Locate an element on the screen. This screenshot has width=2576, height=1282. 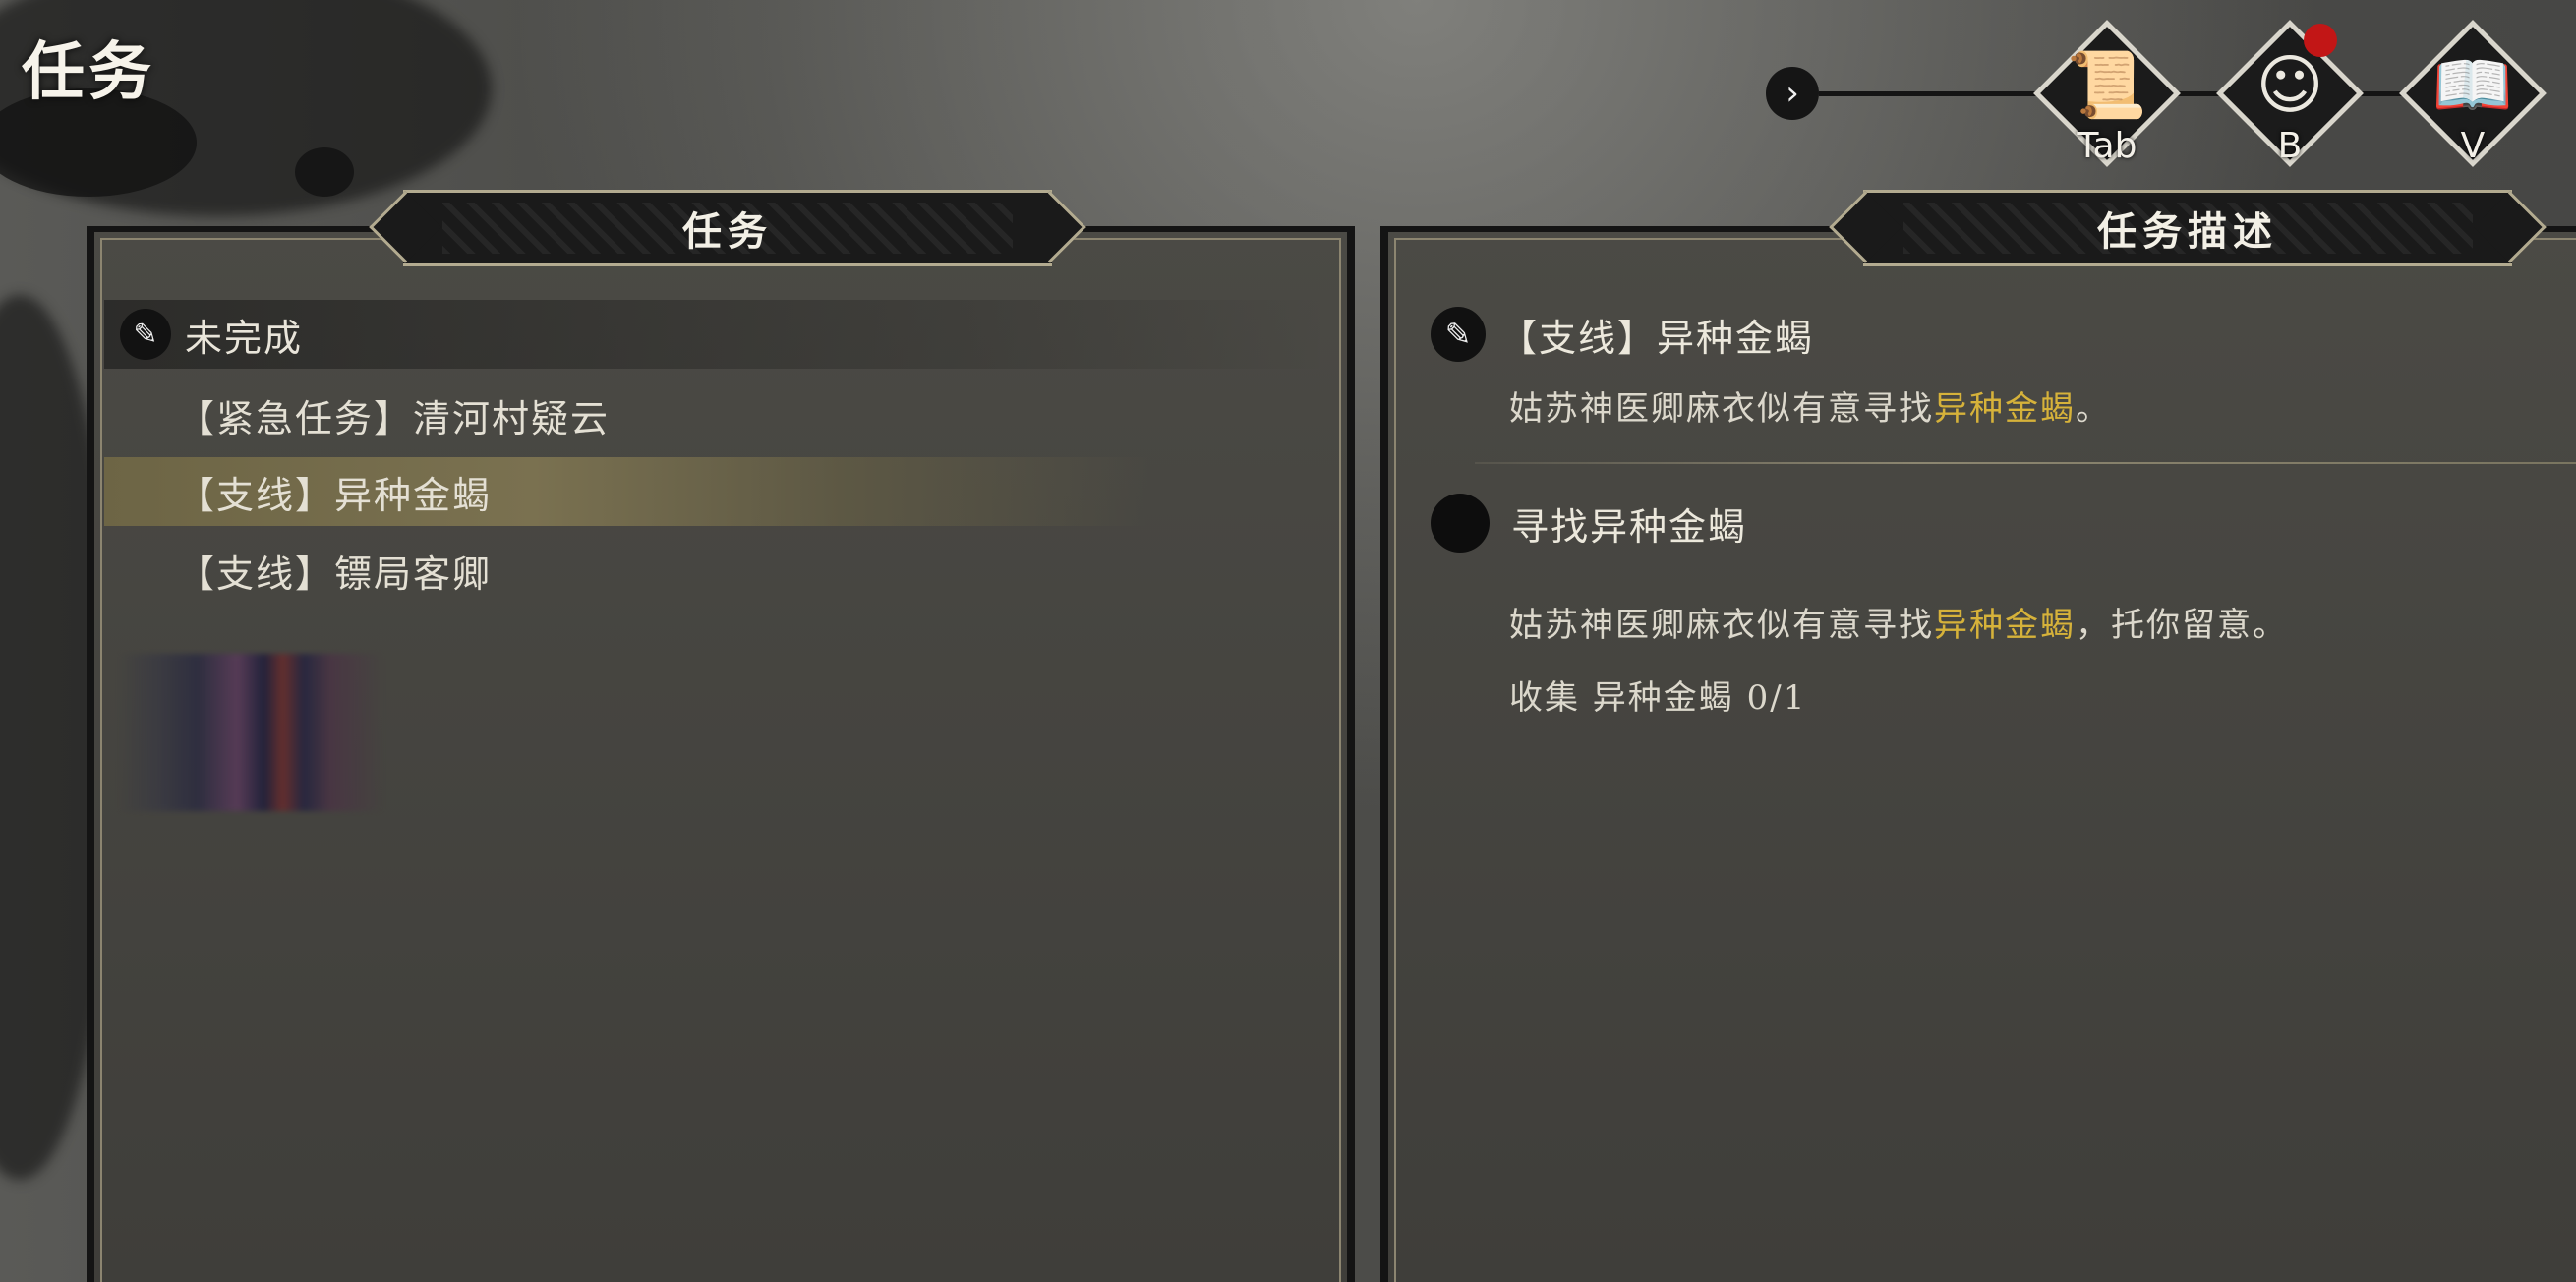
description-panel-title: 任务描述 is located at coordinates (2187, 231).